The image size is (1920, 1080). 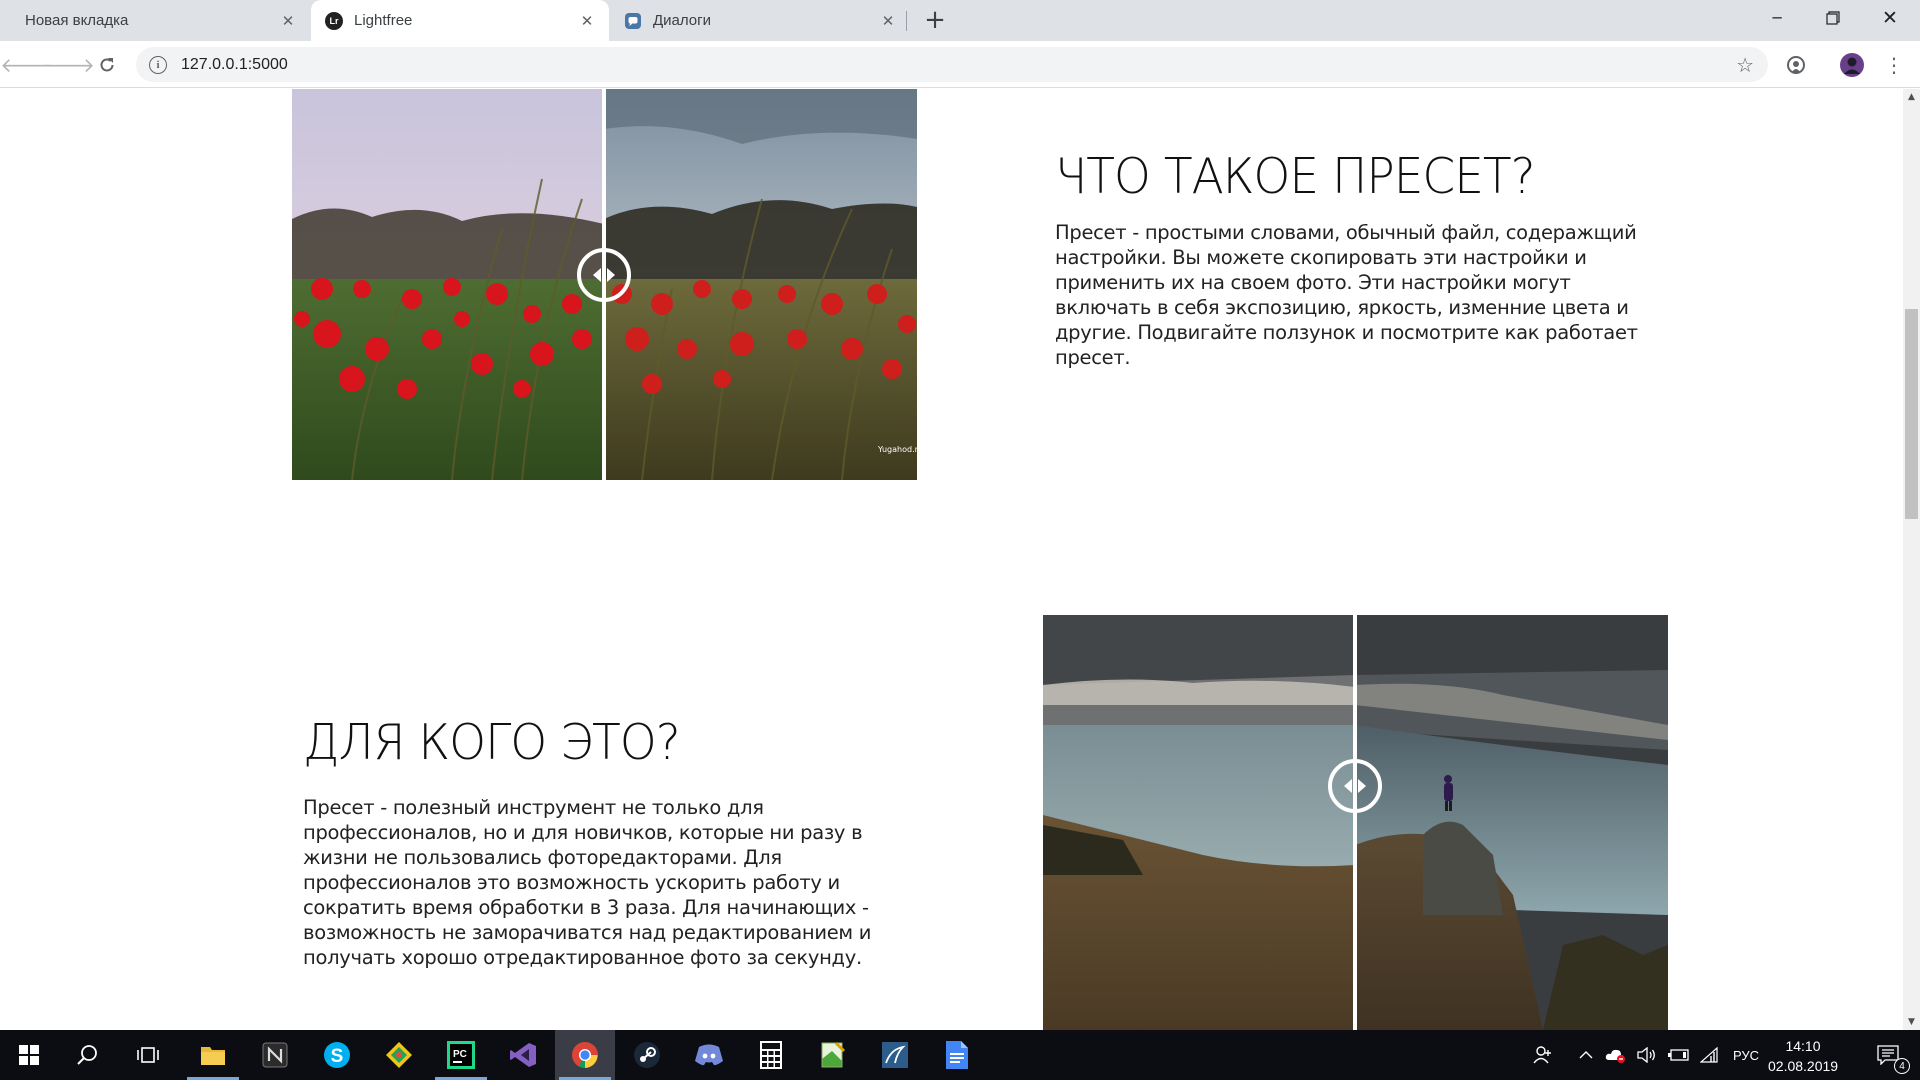 What do you see at coordinates (1745, 65) in the screenshot?
I see `bookmark-star-icon: ☆` at bounding box center [1745, 65].